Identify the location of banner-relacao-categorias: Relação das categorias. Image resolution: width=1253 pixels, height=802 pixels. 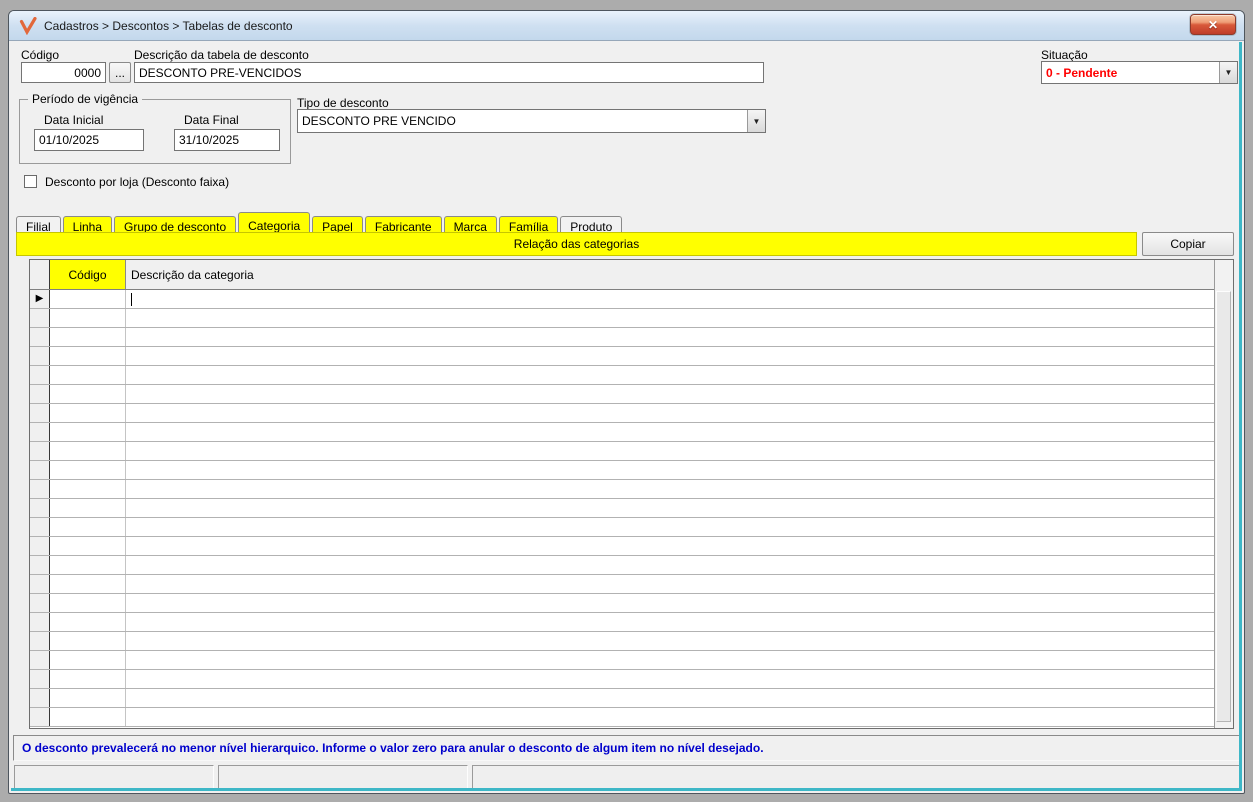
(576, 244).